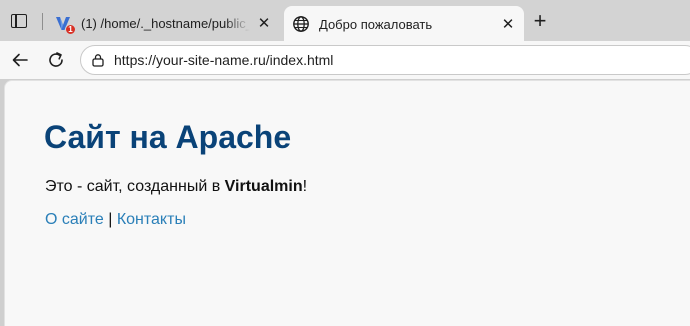 The height and width of the screenshot is (326, 690). Describe the element at coordinates (42, 21) in the screenshot. I see `tab-separator` at that location.